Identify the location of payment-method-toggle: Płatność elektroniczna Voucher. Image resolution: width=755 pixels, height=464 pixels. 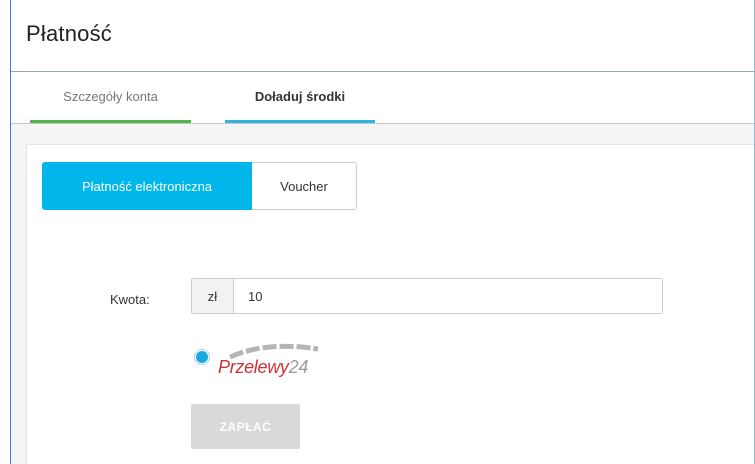
(199, 186).